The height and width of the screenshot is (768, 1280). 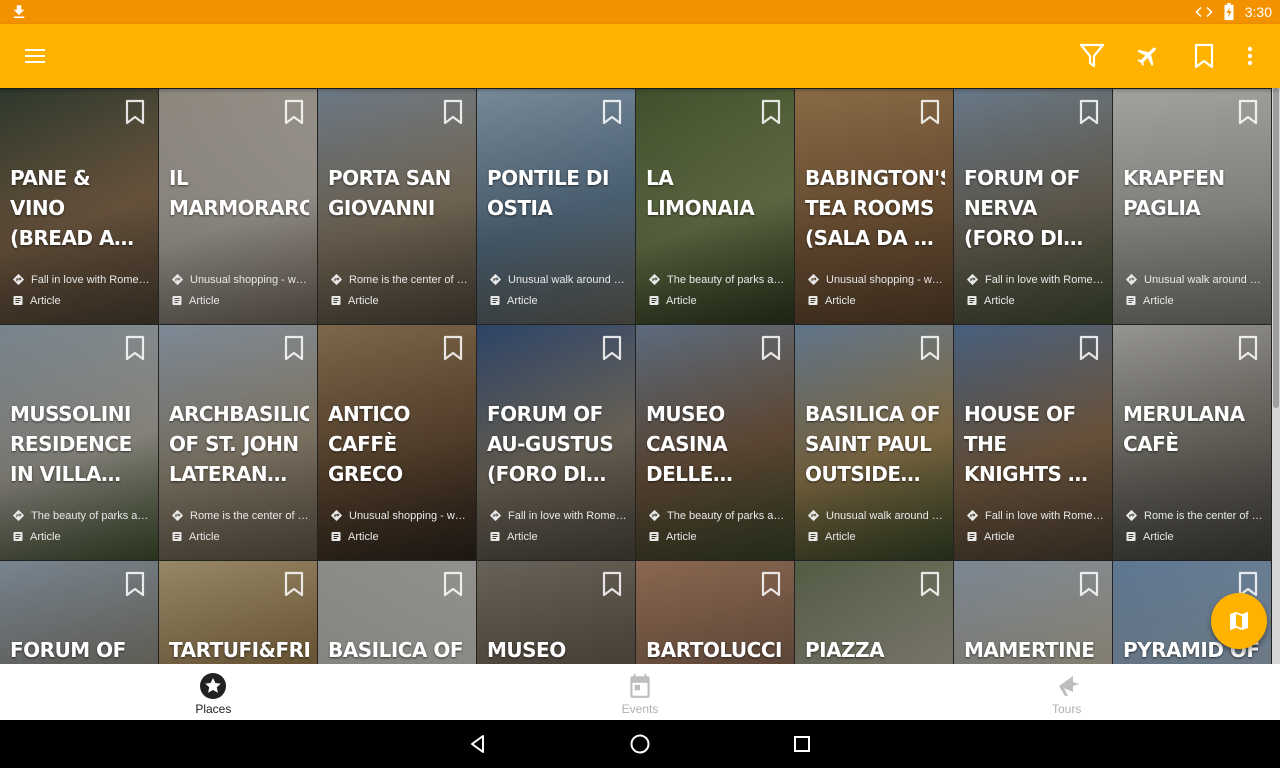 I want to click on place-card: BARTOLUCCI, so click(x=715, y=612).